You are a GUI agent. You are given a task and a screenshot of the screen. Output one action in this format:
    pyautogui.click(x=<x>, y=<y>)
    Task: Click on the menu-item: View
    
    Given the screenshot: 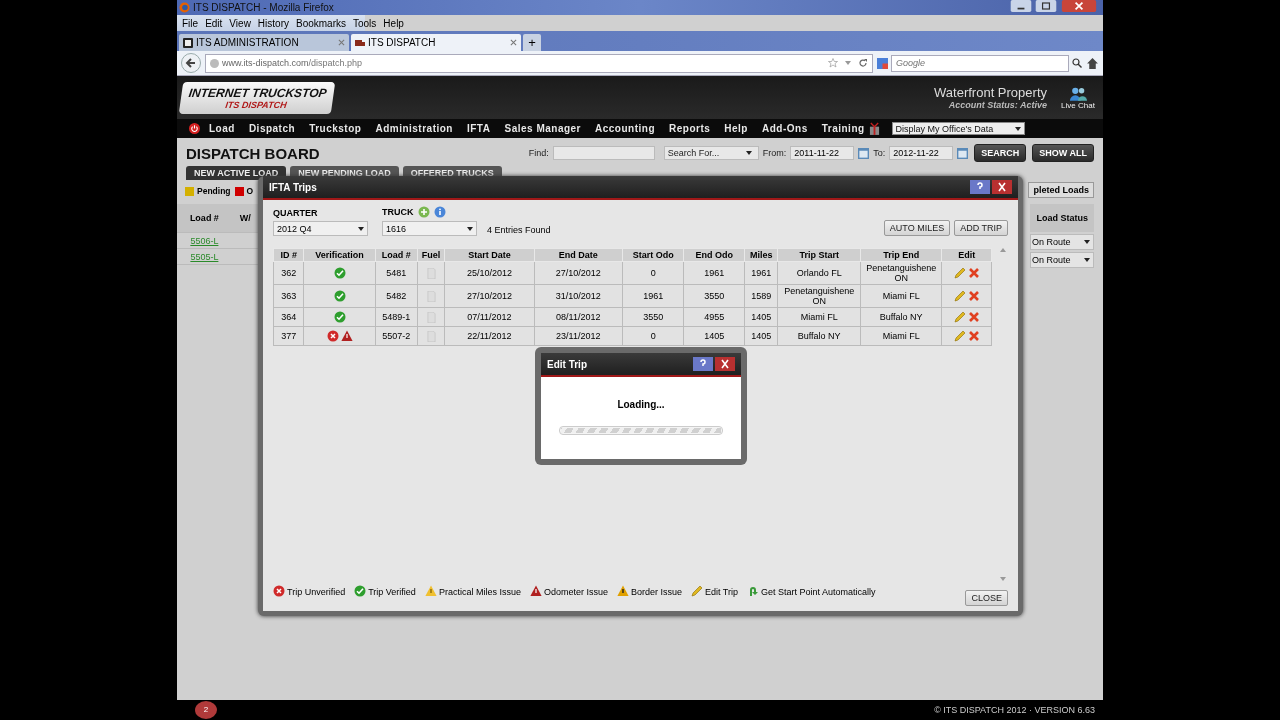 What is the action you would take?
    pyautogui.click(x=240, y=23)
    